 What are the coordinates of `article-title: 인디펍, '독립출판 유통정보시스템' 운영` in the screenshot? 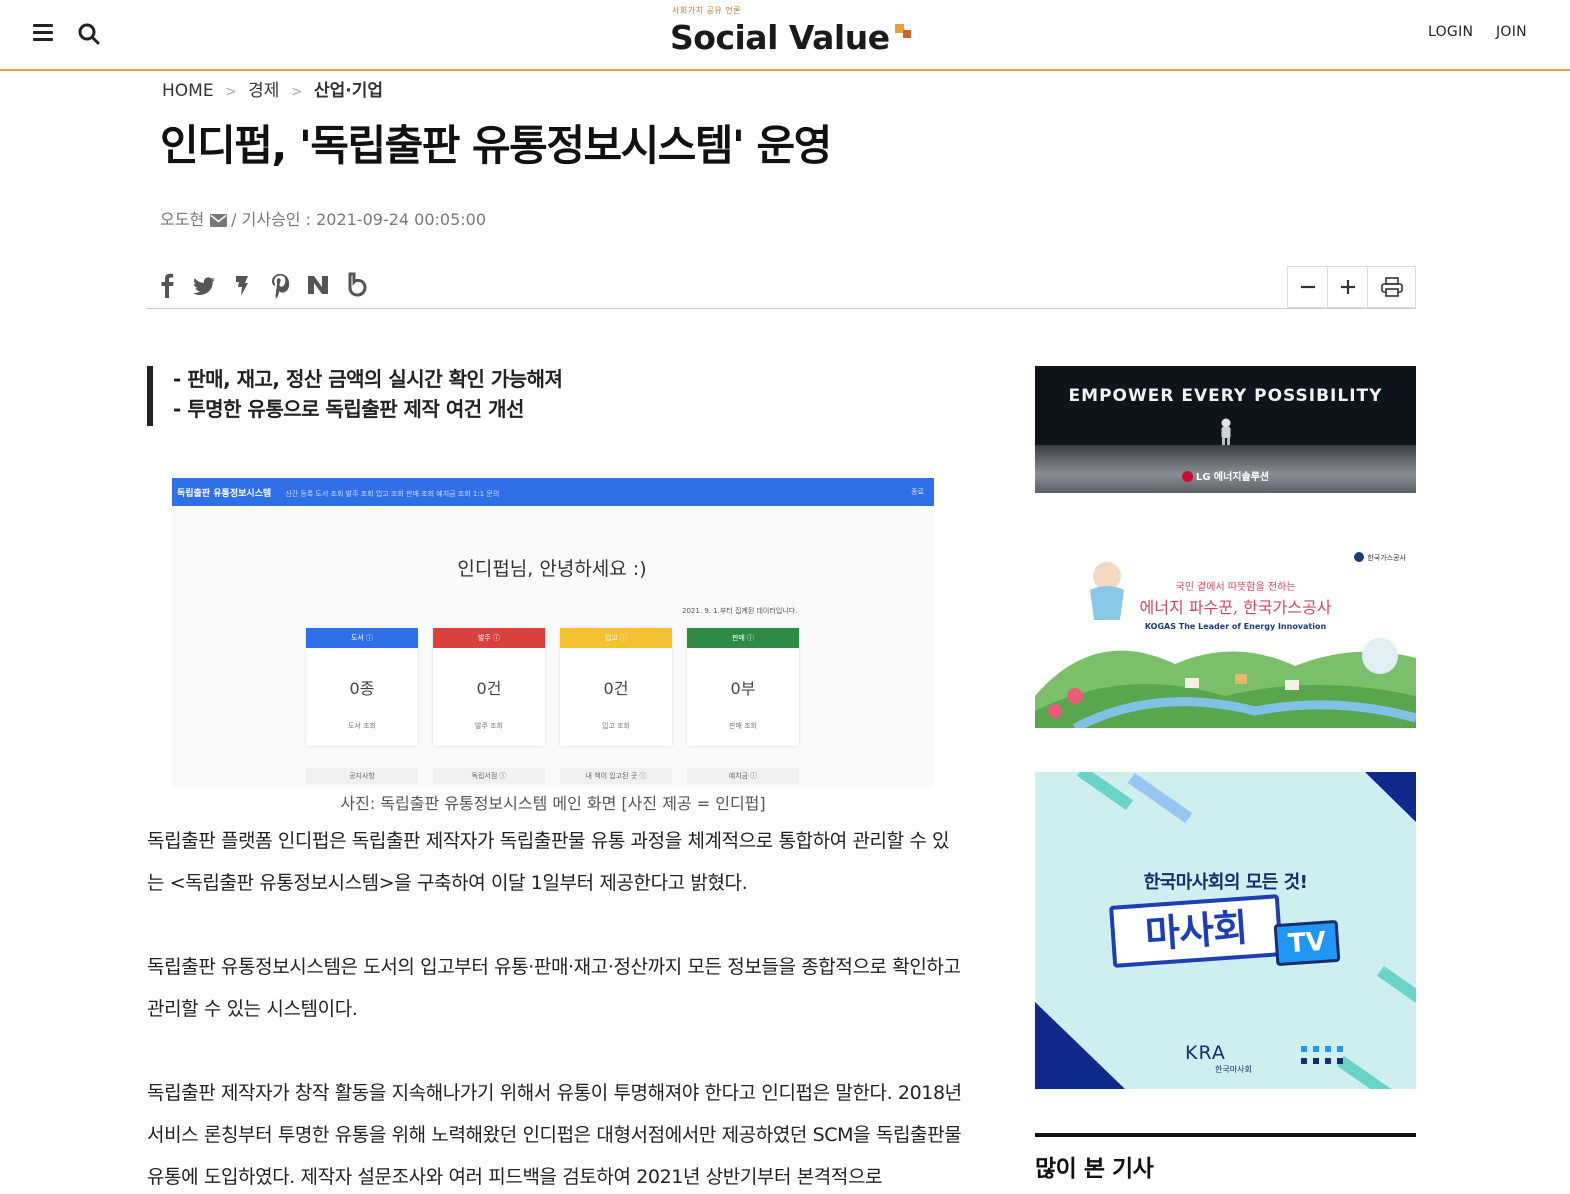 It's located at (496, 145).